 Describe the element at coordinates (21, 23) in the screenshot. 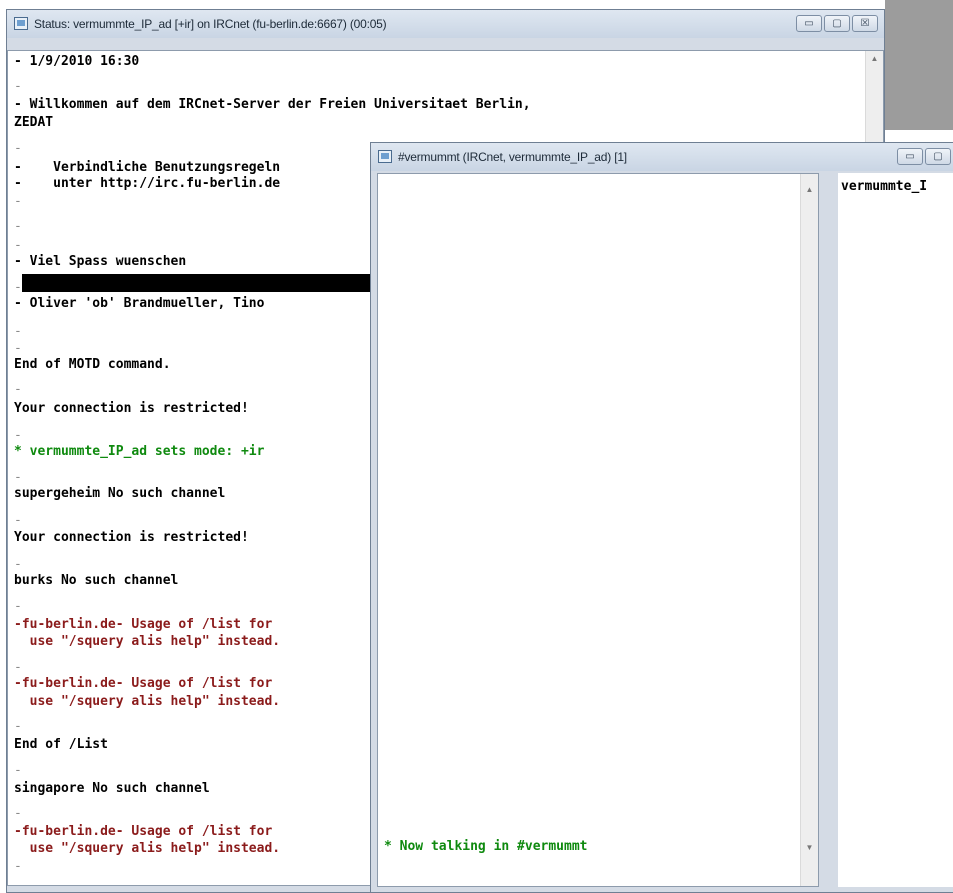

I see `status-window-icon` at that location.